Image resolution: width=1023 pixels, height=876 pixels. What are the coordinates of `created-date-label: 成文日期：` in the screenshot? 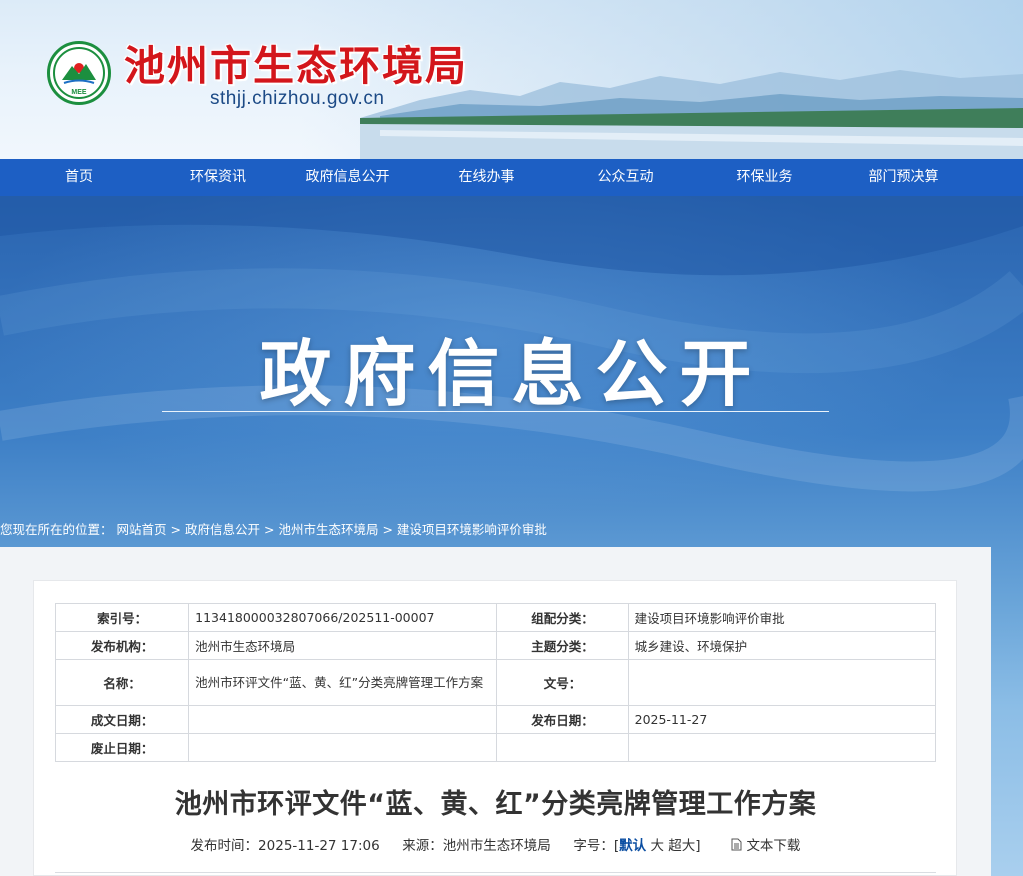 It's located at (122, 719).